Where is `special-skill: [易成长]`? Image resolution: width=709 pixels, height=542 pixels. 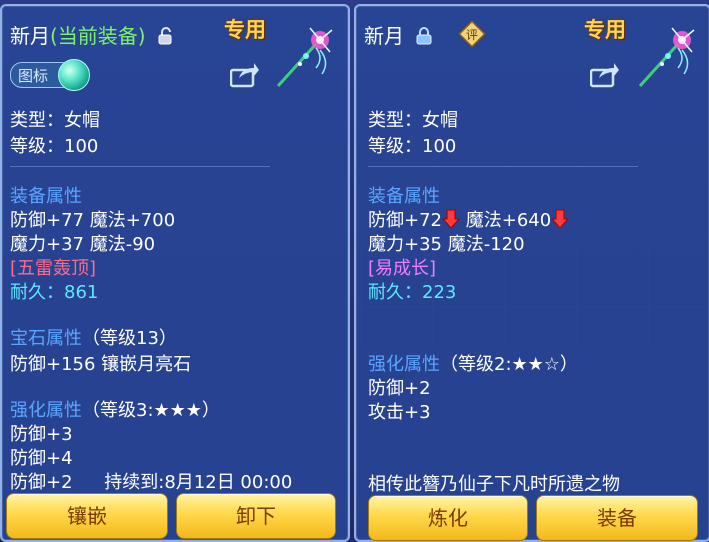 special-skill: [易成长] is located at coordinates (402, 268).